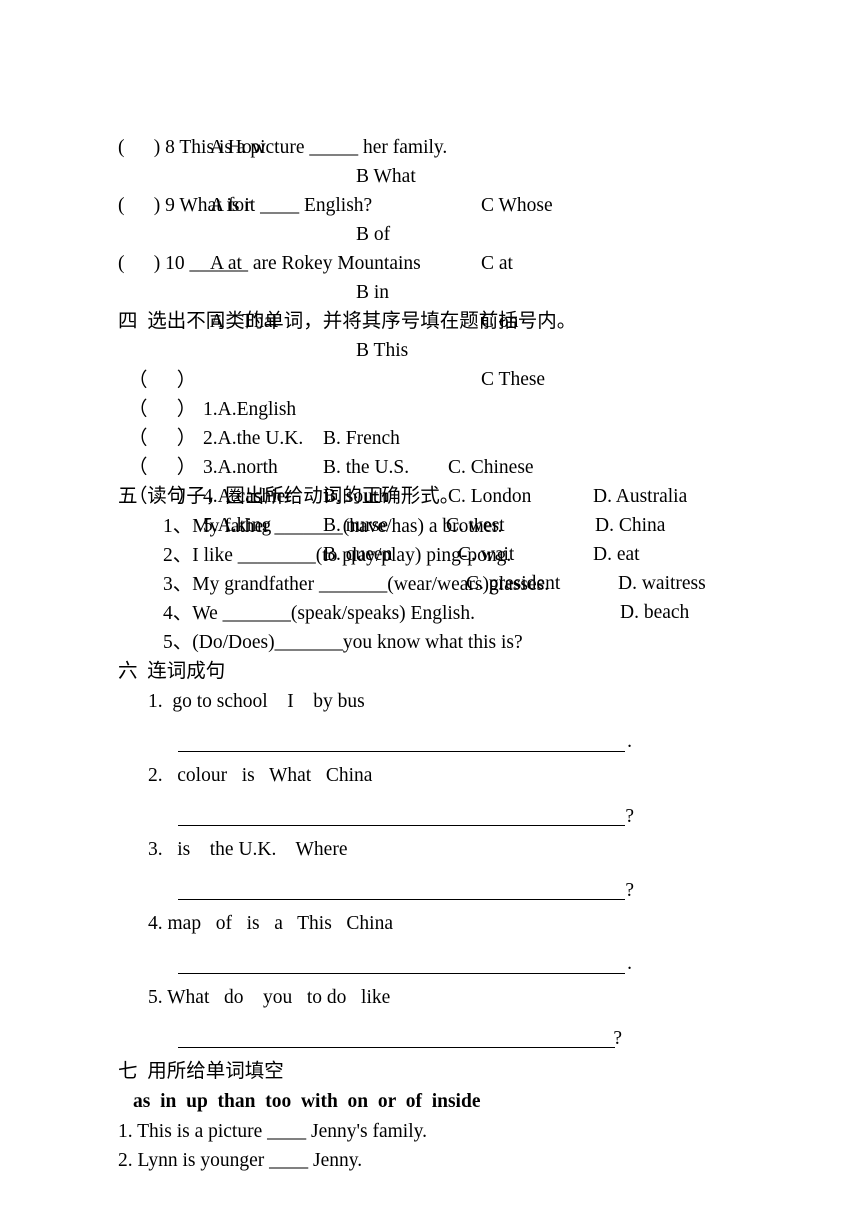  What do you see at coordinates (486, 554) in the screenshot?
I see `option-c: C. wait` at bounding box center [486, 554].